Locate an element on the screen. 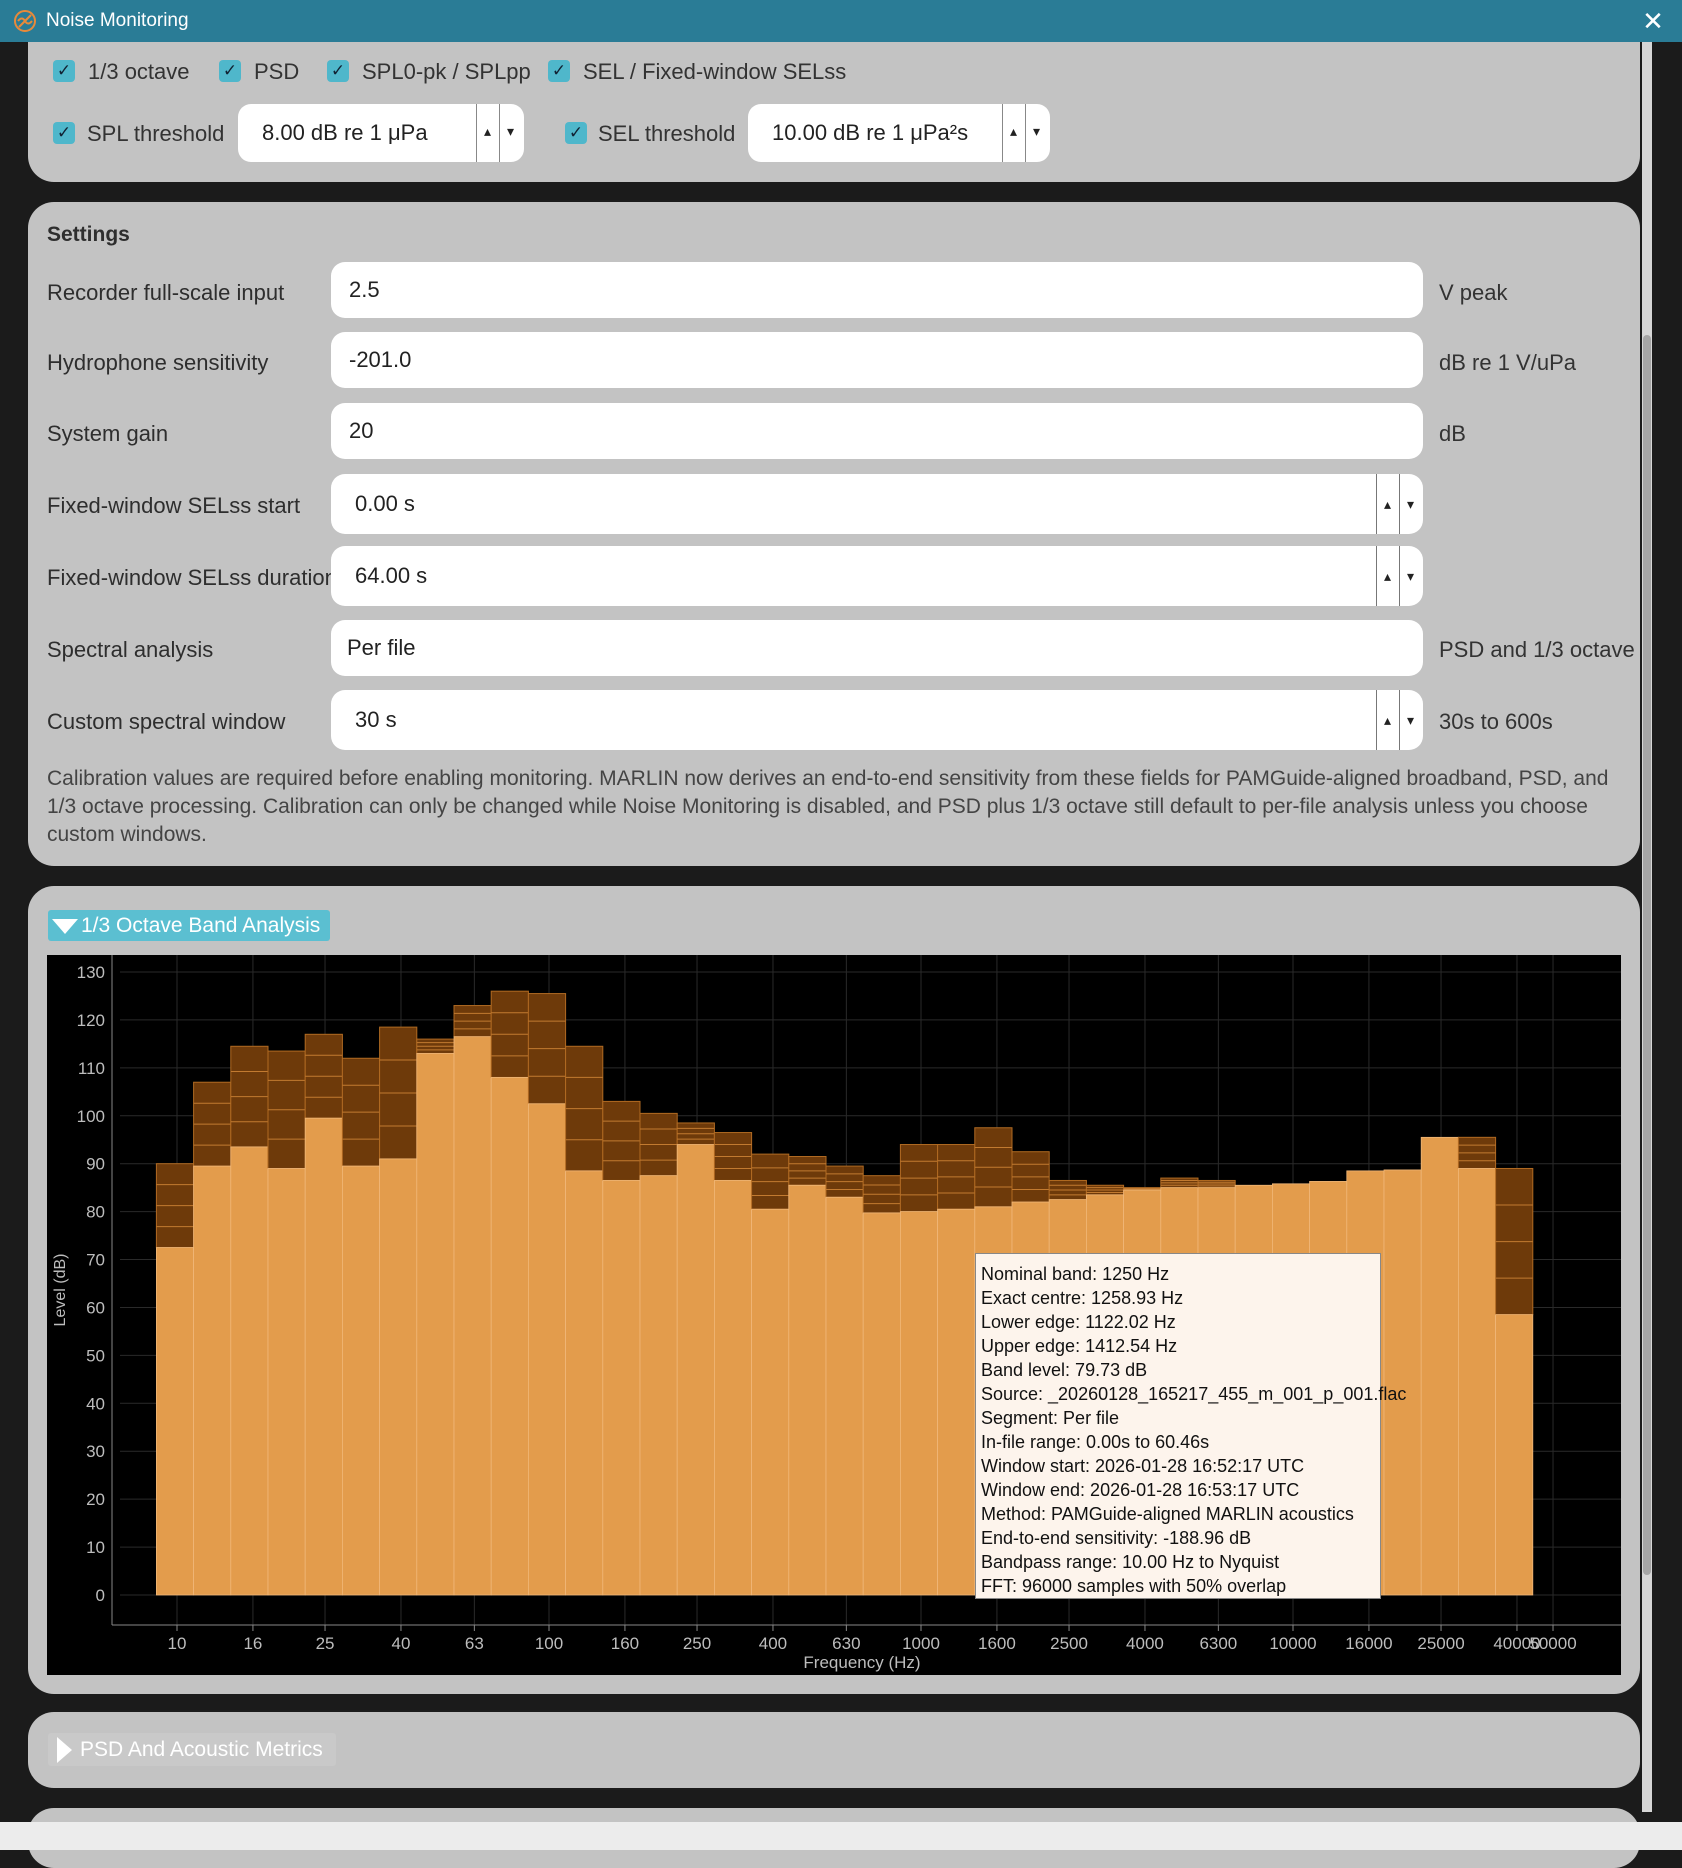 The height and width of the screenshot is (1868, 1682). octave-section-header: 1/3 Octave Band Analysis is located at coordinates (189, 925).